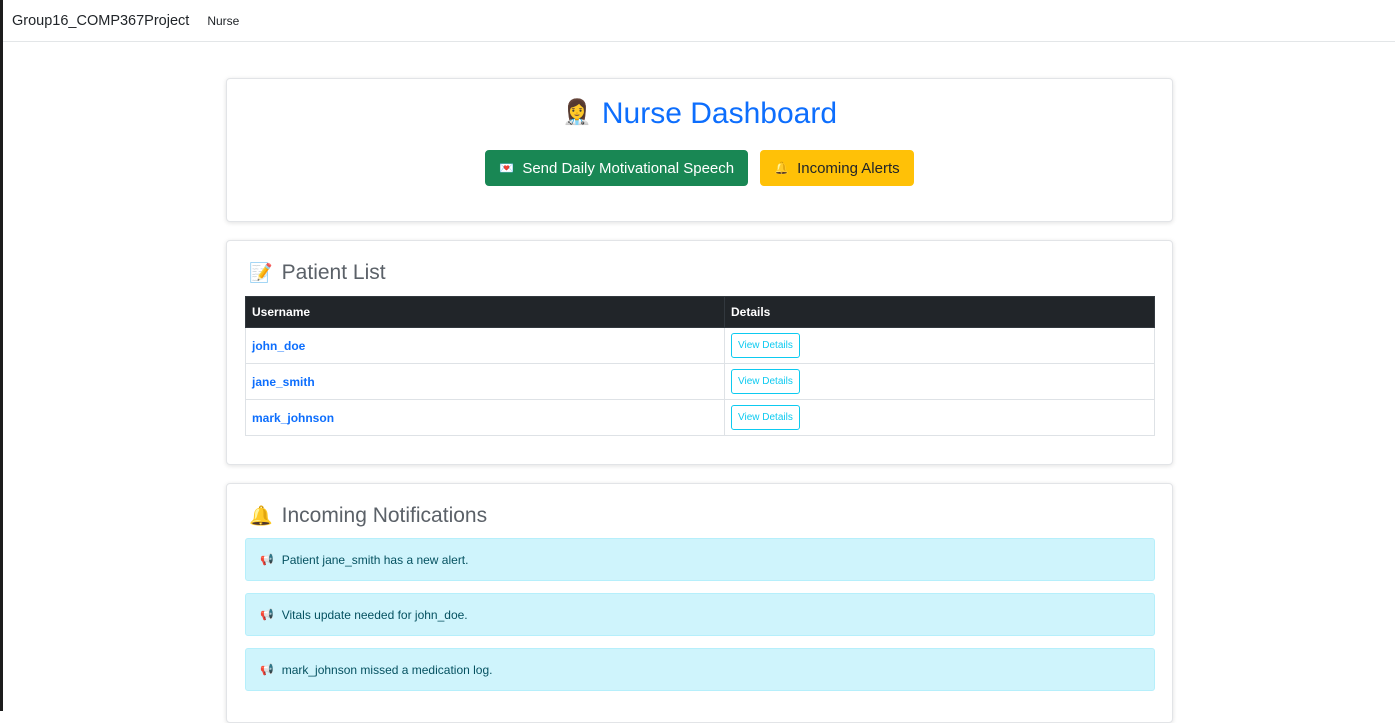 The image size is (1395, 723). I want to click on notification-alert: 📢 Vitals update needed for john_doe., so click(700, 614).